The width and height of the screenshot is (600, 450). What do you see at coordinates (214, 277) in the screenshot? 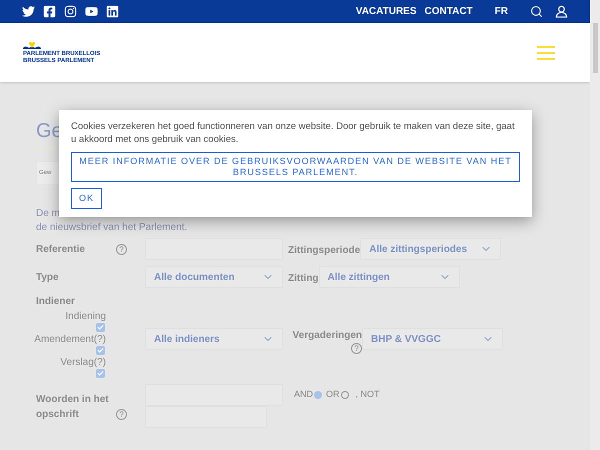
I see `select-dropdown: Alle documenten` at bounding box center [214, 277].